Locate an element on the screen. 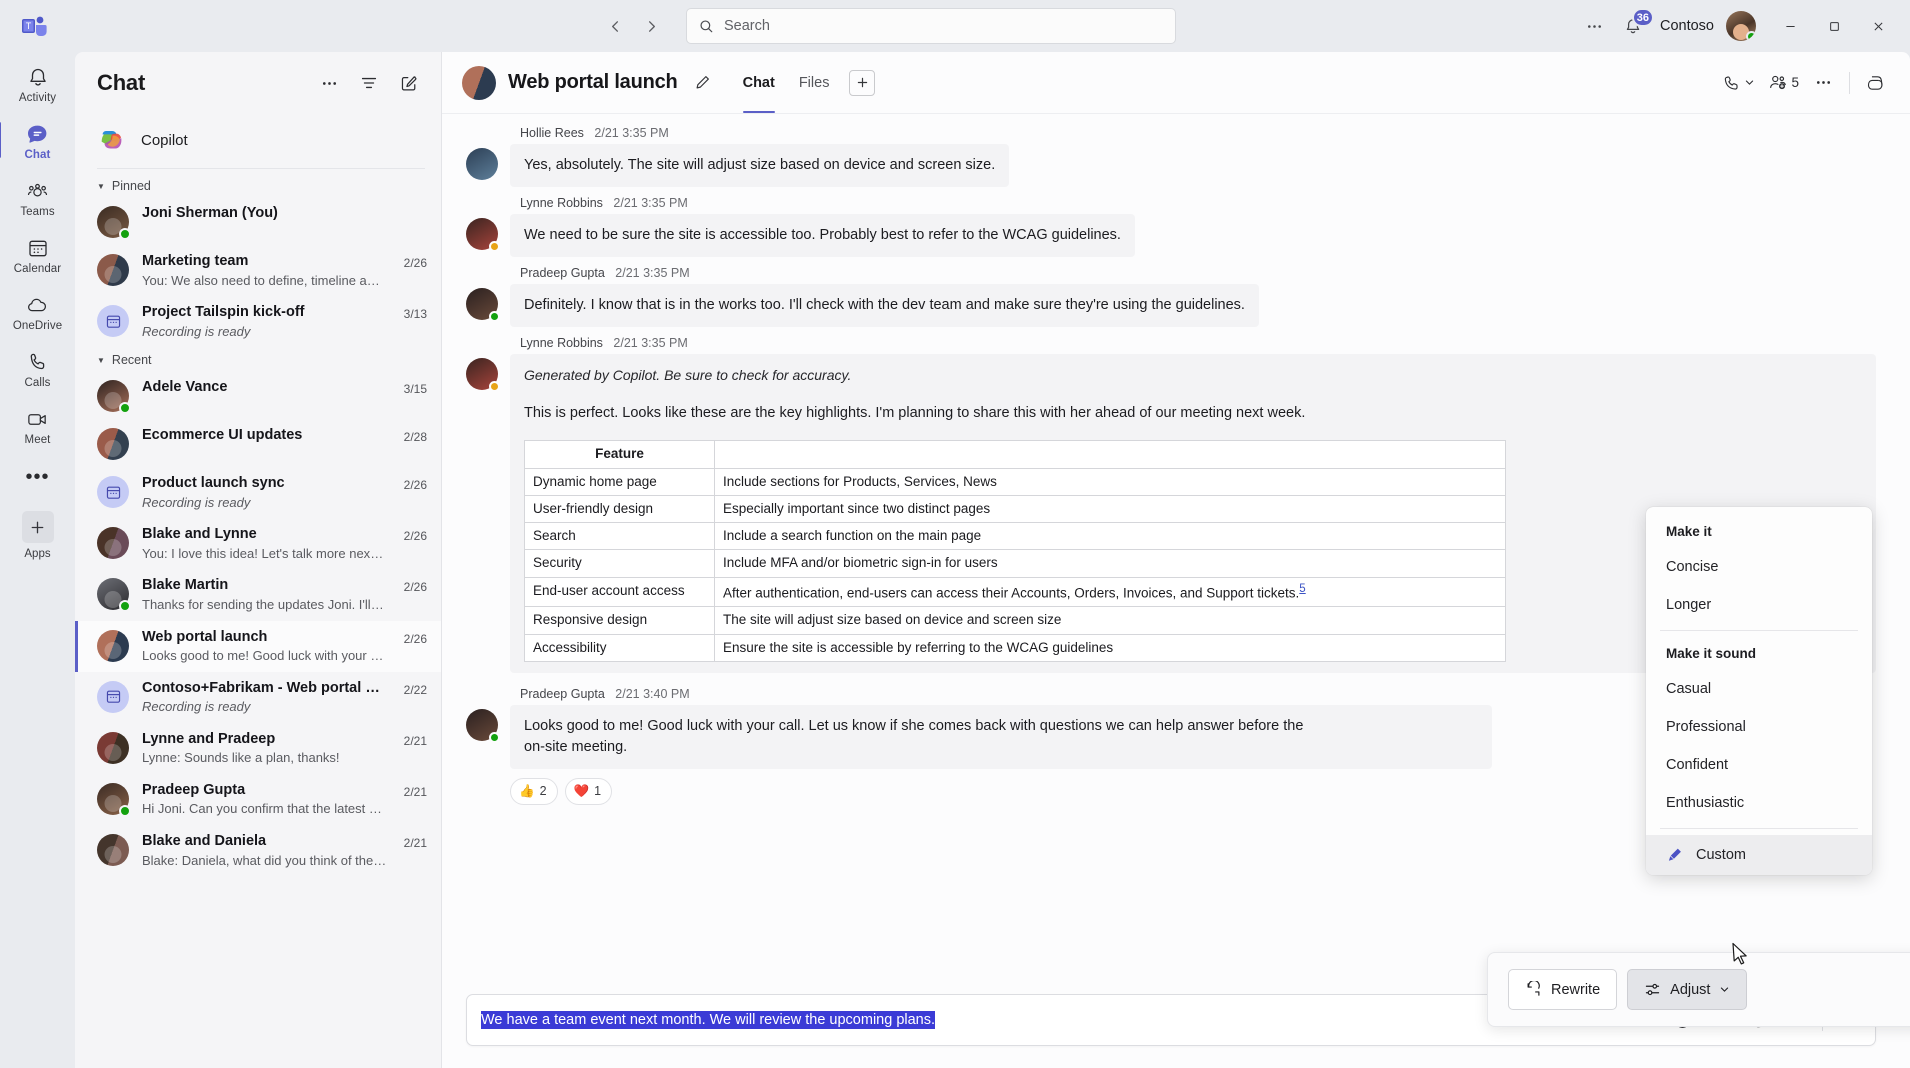 Image resolution: width=1910 pixels, height=1068 pixels. minimize-button is located at coordinates (1790, 26).